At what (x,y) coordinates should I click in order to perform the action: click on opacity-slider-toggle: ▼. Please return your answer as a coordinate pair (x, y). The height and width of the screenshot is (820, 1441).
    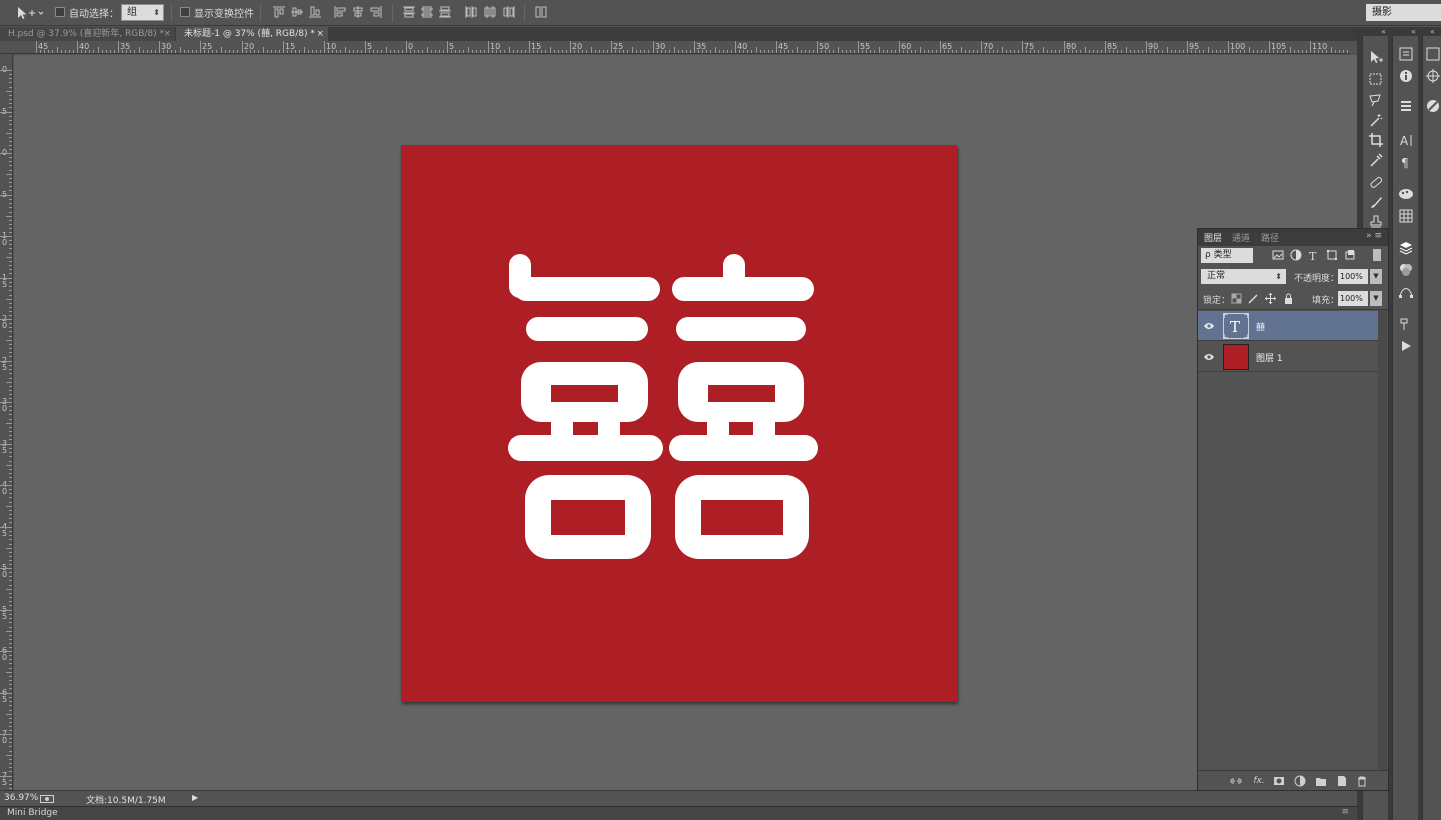
    Looking at the image, I should click on (1376, 276).